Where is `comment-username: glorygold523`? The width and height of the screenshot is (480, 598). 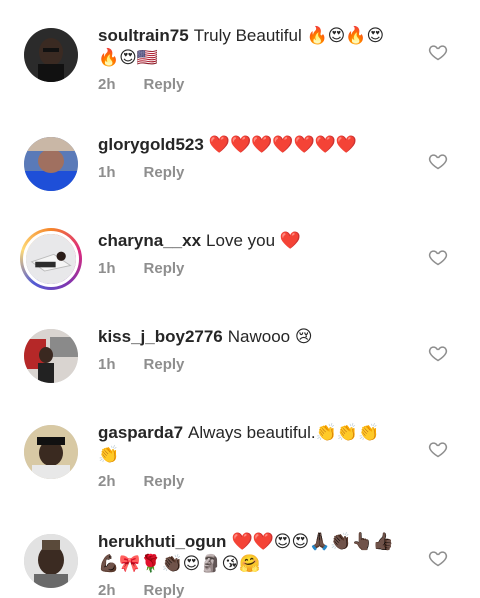 comment-username: glorygold523 is located at coordinates (151, 144).